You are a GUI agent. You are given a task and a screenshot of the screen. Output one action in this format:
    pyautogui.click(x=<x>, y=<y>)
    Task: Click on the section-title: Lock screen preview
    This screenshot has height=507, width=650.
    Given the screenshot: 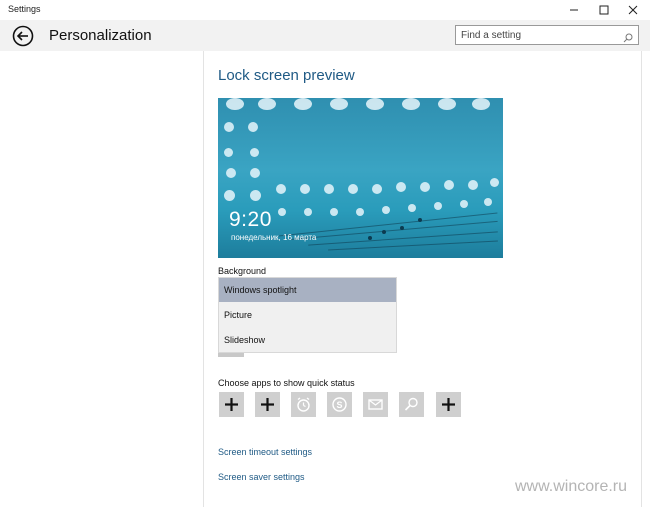 What is the action you would take?
    pyautogui.click(x=286, y=75)
    